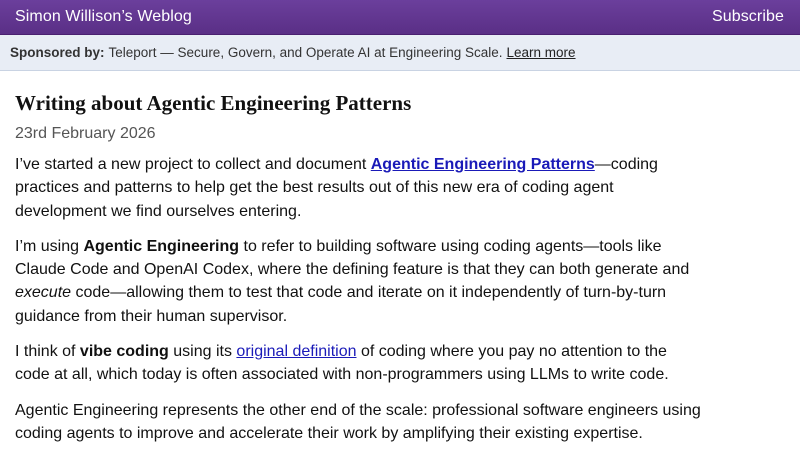 The width and height of the screenshot is (800, 450). What do you see at coordinates (103, 17) in the screenshot?
I see `site-title-link: Simon Willison’s Weblog` at bounding box center [103, 17].